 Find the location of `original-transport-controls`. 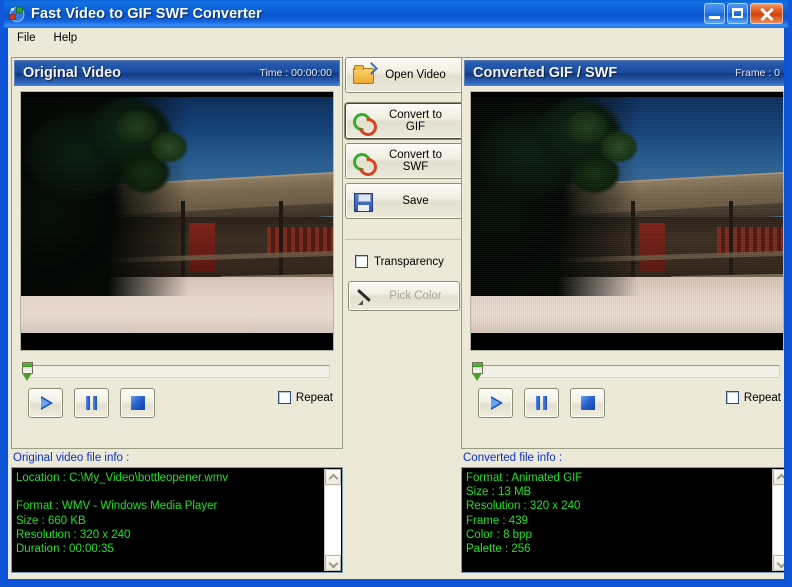

original-transport-controls is located at coordinates (91, 403).